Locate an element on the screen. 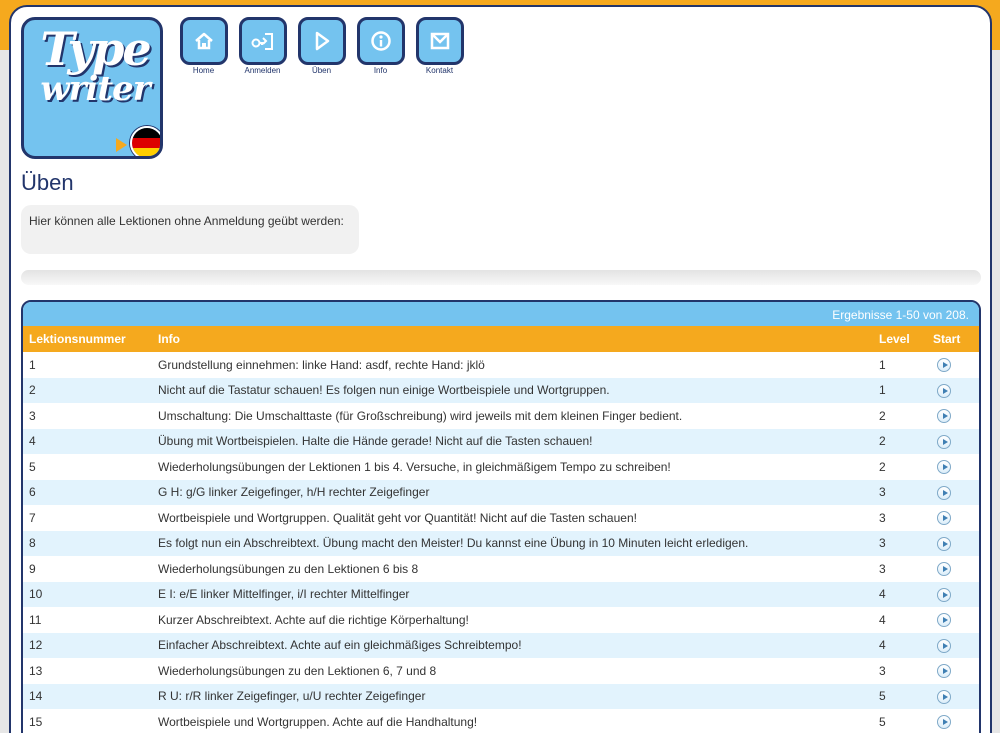 Image resolution: width=1000 pixels, height=733 pixels. header-lektionsnummer: Lektionsnummer is located at coordinates (87, 339).